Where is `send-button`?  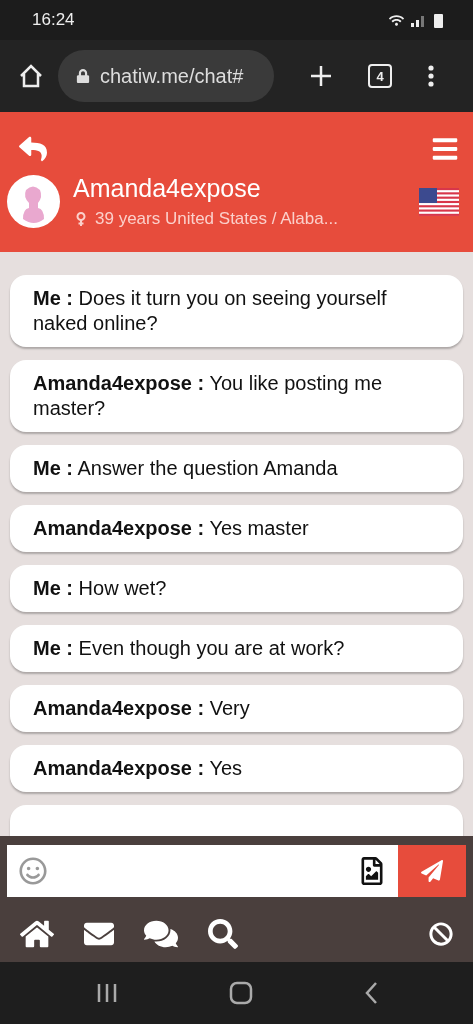
send-button is located at coordinates (432, 870).